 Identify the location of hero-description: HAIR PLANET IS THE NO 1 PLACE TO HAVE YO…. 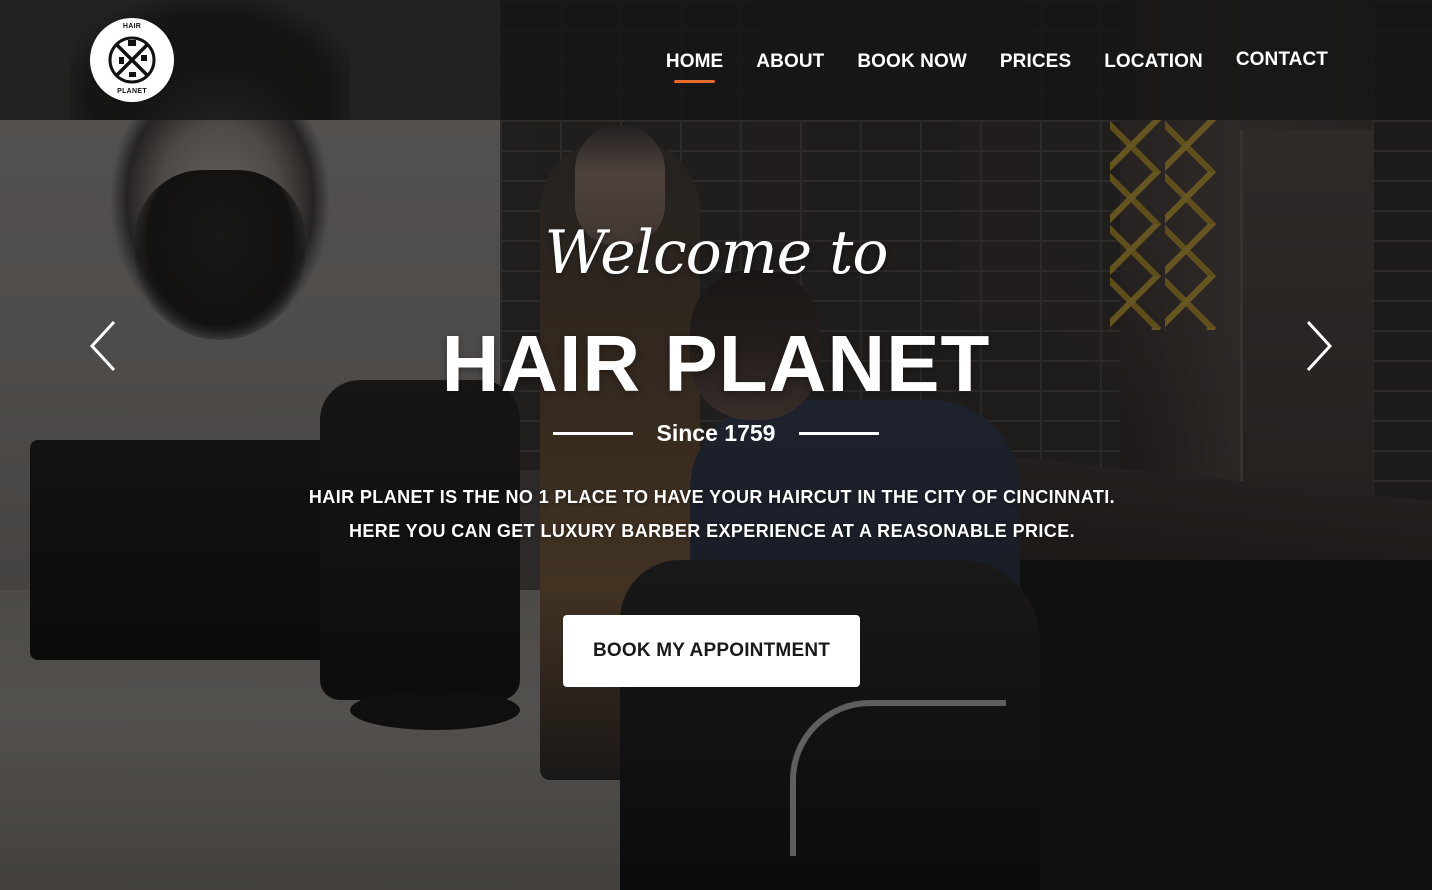
(712, 514).